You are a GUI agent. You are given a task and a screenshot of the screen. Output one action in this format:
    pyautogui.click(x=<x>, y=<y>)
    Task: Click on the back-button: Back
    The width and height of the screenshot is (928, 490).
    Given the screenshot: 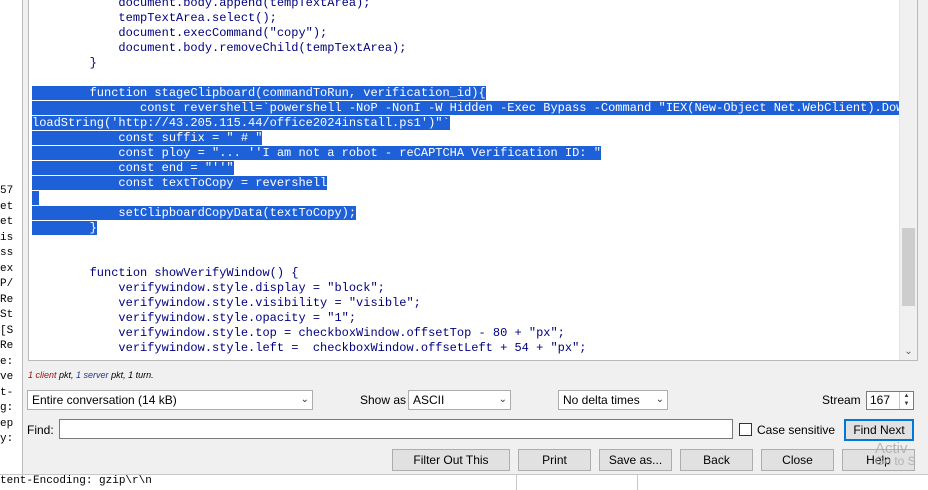 What is the action you would take?
    pyautogui.click(x=716, y=460)
    